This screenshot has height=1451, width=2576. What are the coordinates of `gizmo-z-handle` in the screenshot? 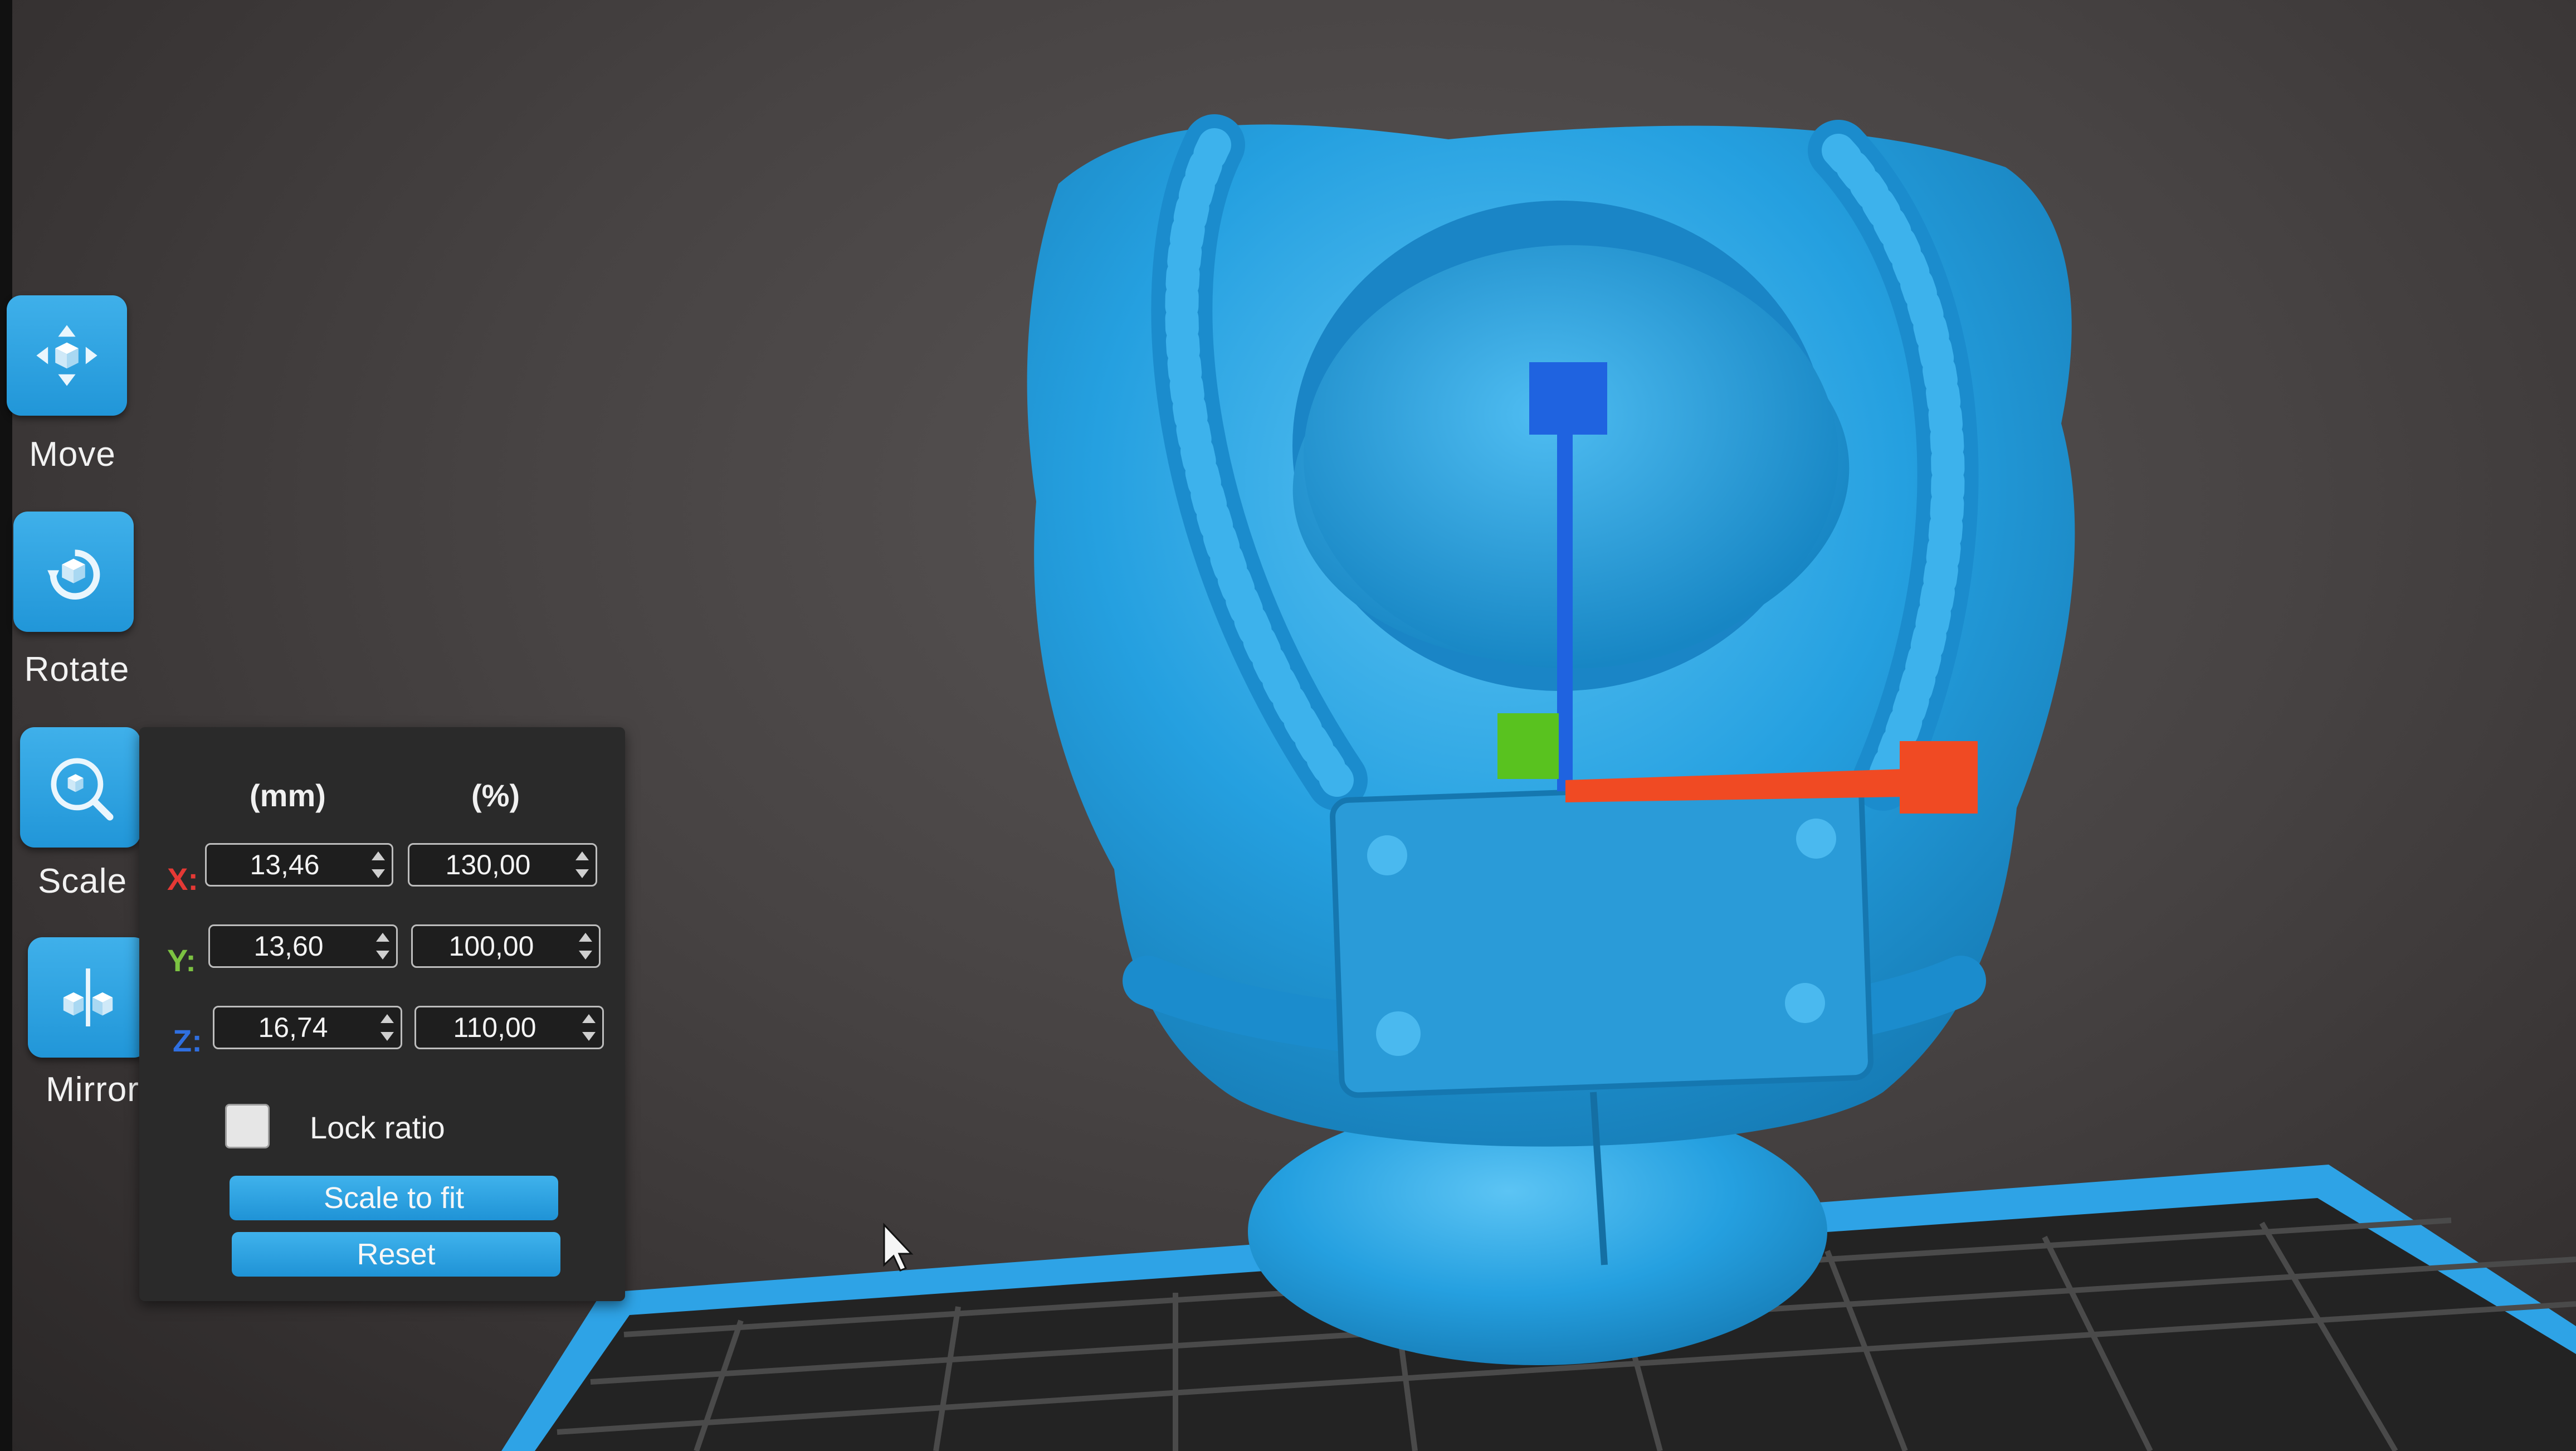 It's located at (1568, 398).